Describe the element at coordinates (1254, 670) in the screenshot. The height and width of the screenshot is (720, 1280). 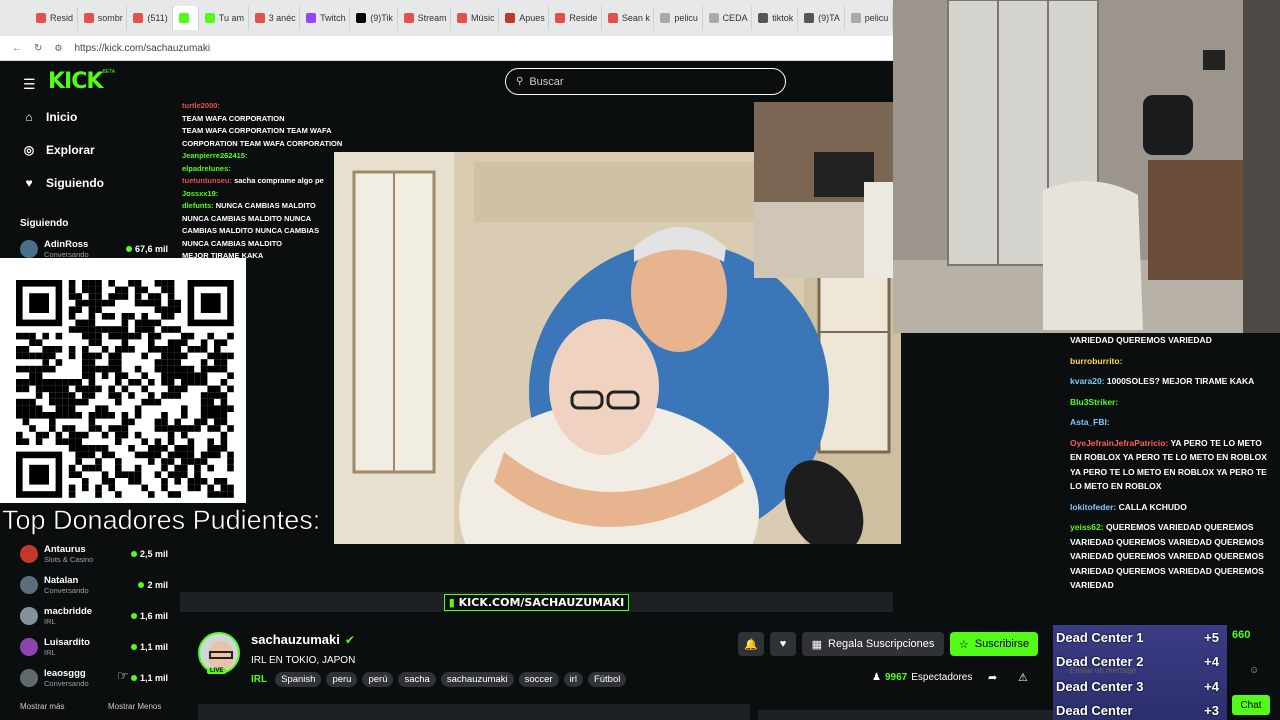
I see `emote-icon: ☺` at that location.